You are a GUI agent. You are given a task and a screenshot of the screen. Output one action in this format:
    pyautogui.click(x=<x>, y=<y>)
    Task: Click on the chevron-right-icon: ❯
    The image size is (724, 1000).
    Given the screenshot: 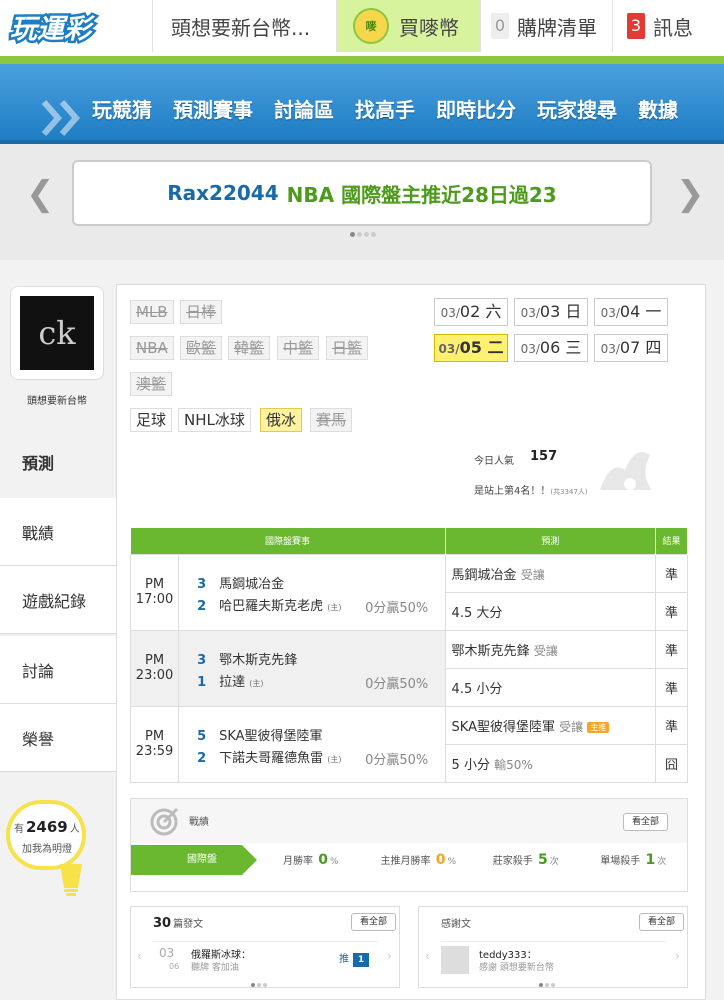 What is the action you would take?
    pyautogui.click(x=690, y=194)
    